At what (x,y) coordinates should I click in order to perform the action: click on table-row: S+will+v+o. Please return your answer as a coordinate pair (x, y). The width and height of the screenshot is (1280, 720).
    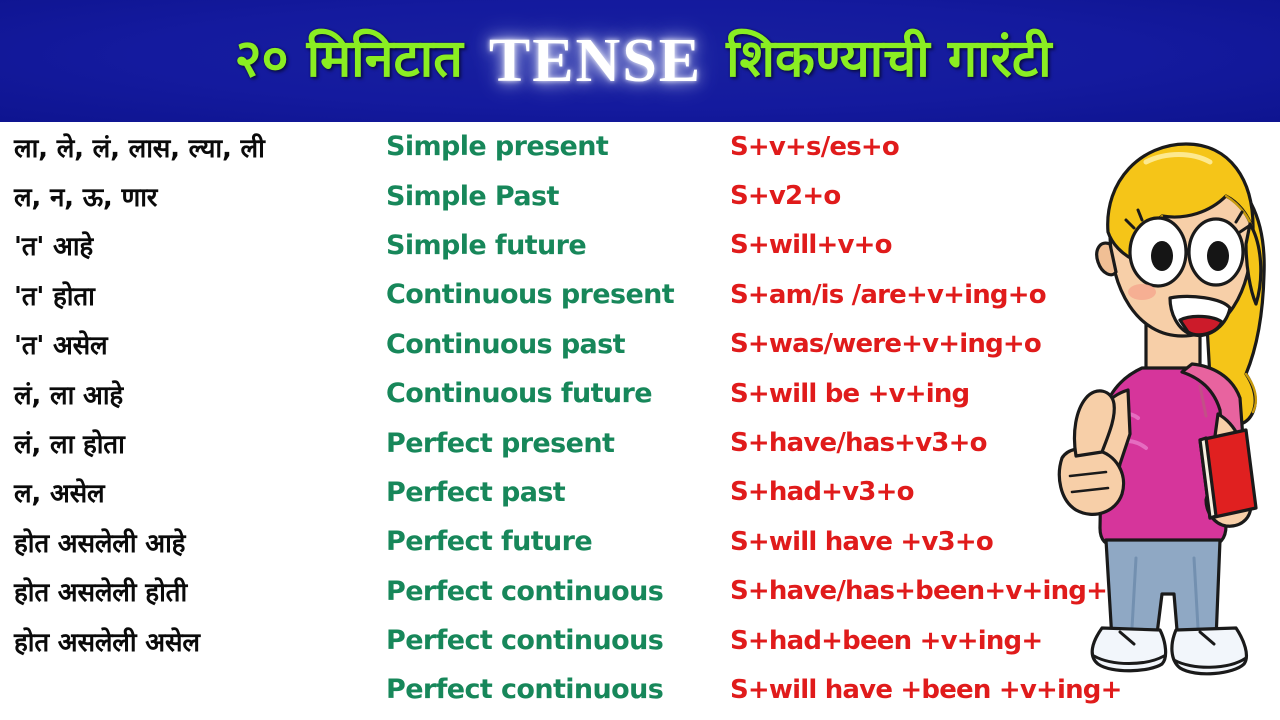
    Looking at the image, I should click on (811, 245).